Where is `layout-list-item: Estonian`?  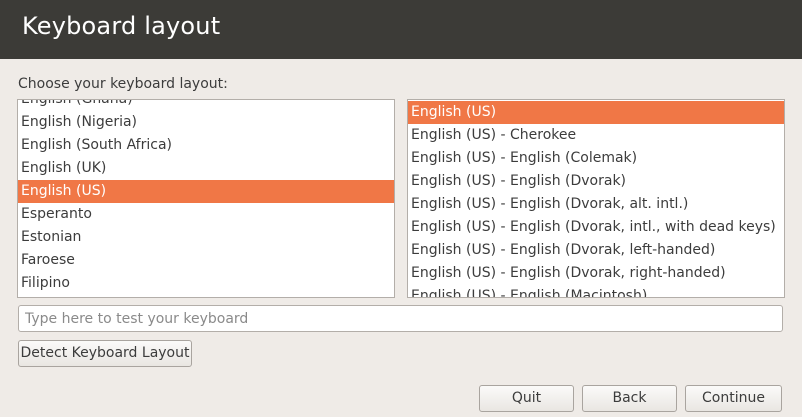
layout-list-item: Estonian is located at coordinates (206, 237).